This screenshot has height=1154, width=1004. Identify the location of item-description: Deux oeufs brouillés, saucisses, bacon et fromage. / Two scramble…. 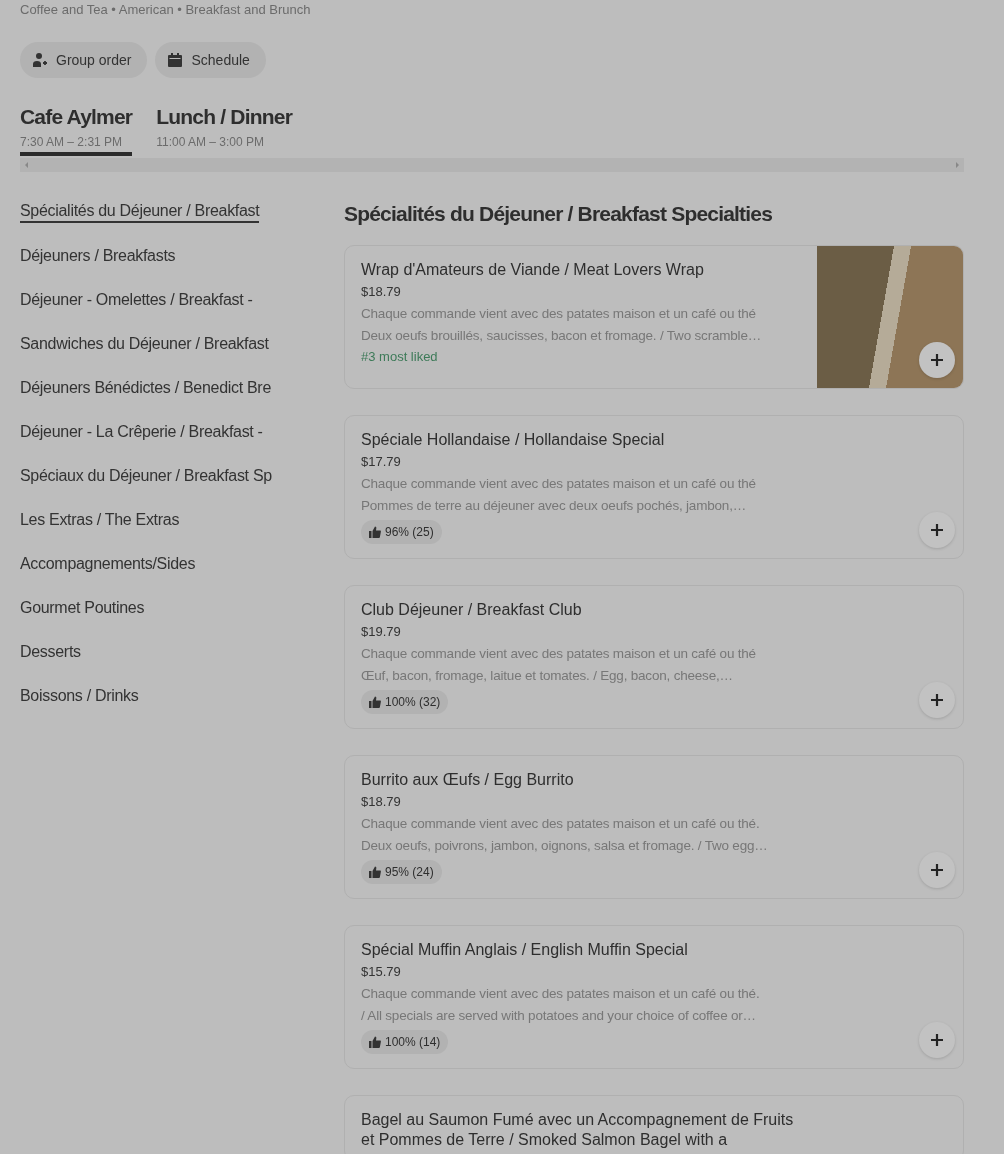
(561, 336).